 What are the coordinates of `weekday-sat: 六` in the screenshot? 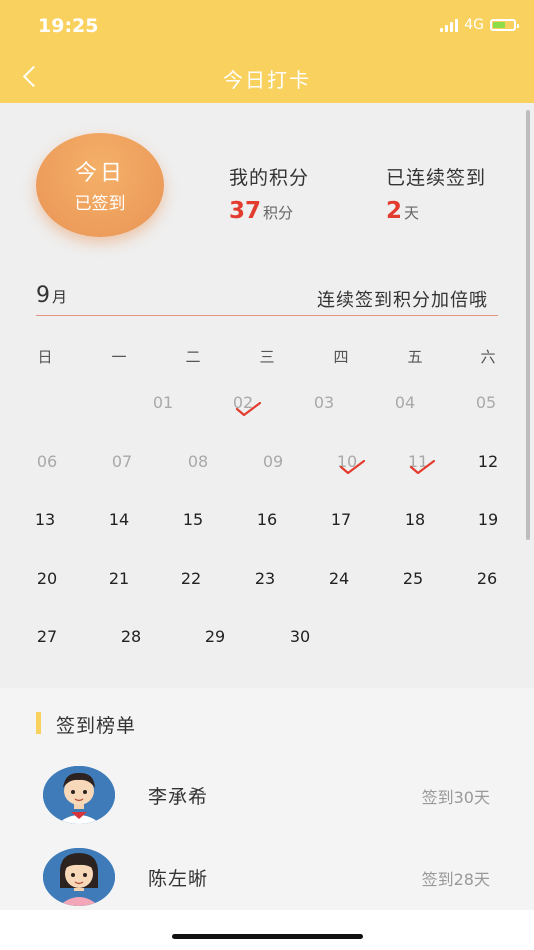 It's located at (488, 357).